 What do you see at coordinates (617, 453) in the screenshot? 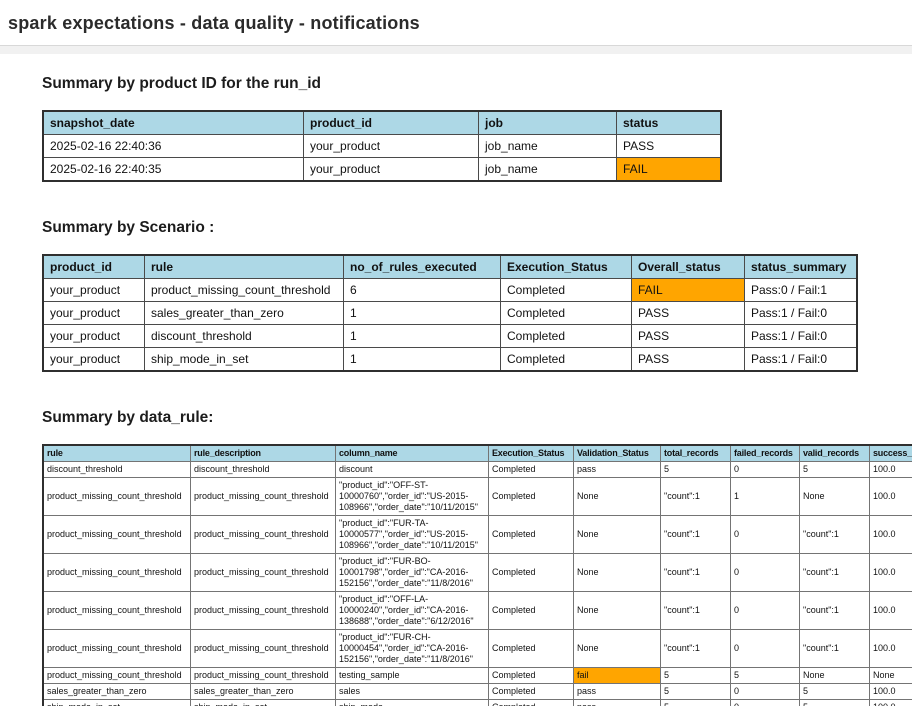
I see `column-header: Validation_Status` at bounding box center [617, 453].